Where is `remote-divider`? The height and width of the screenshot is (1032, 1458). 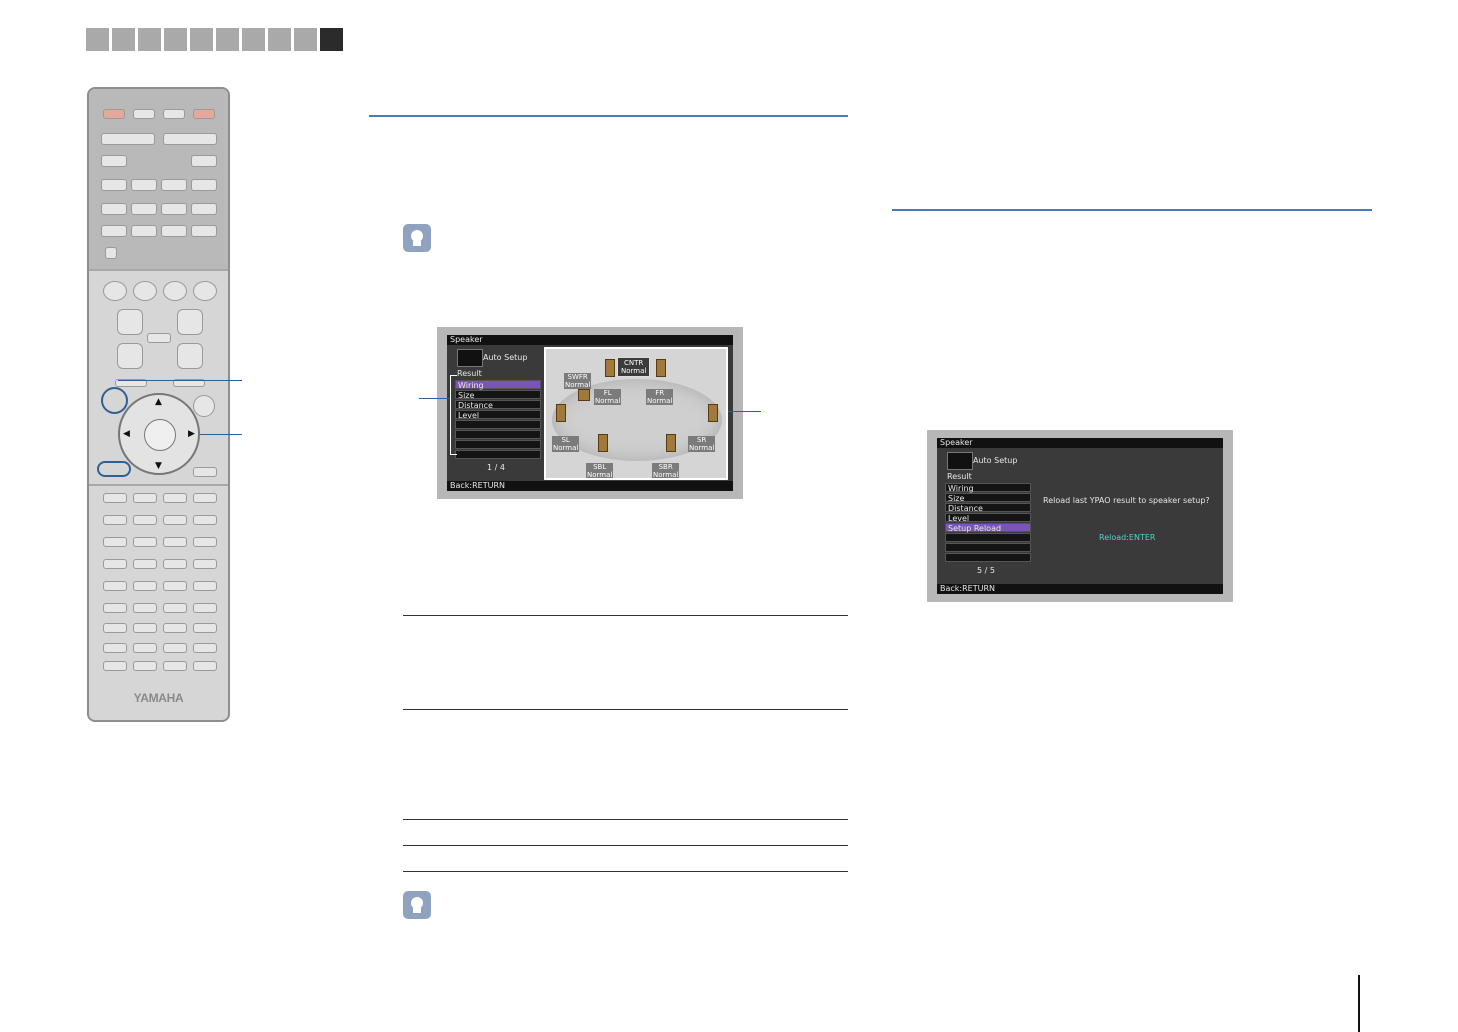 remote-divider is located at coordinates (158, 485).